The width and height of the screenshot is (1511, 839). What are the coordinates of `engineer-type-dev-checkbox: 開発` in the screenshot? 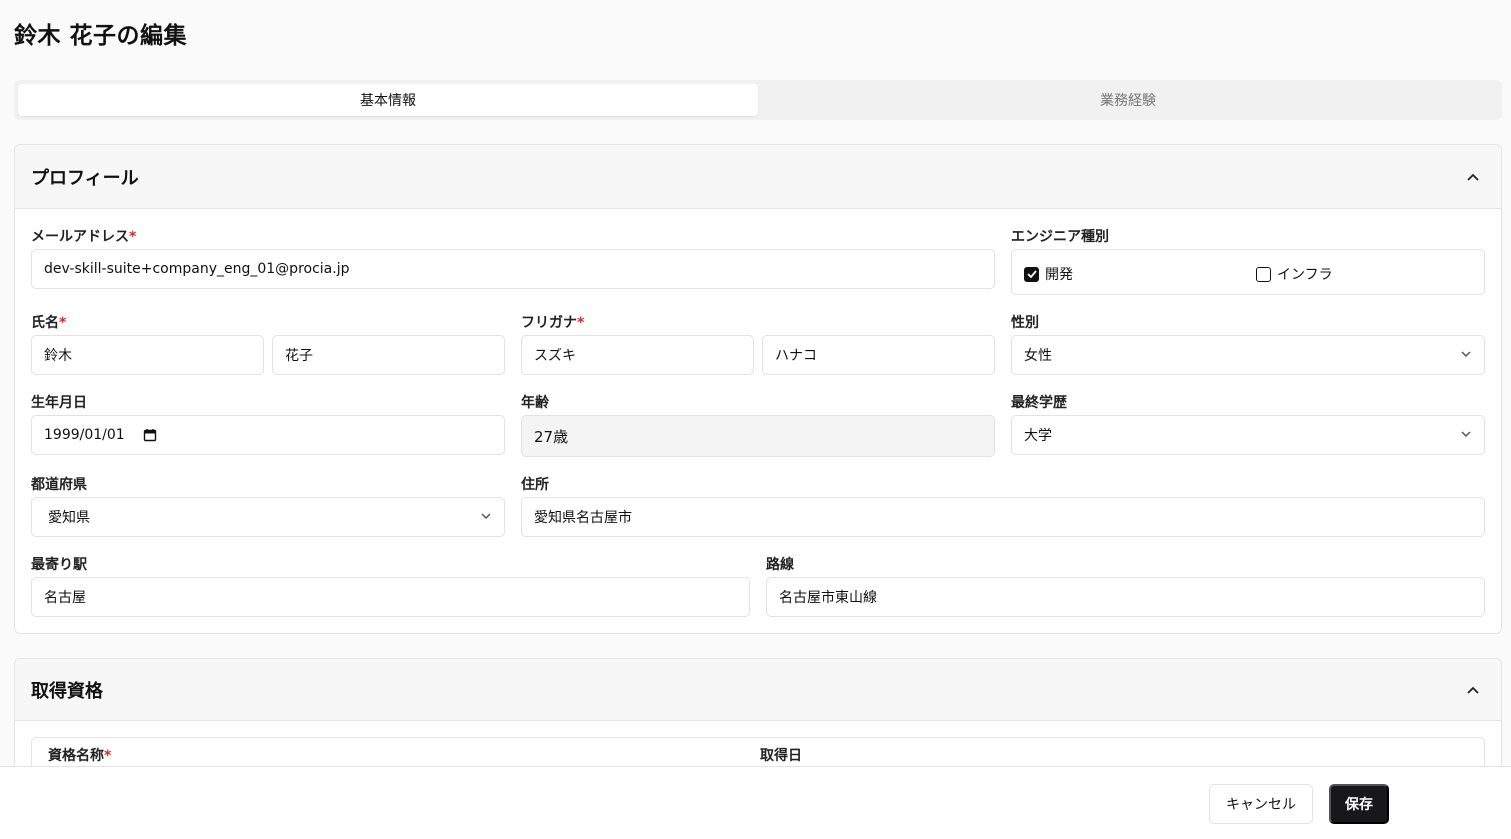 It's located at (1048, 274).